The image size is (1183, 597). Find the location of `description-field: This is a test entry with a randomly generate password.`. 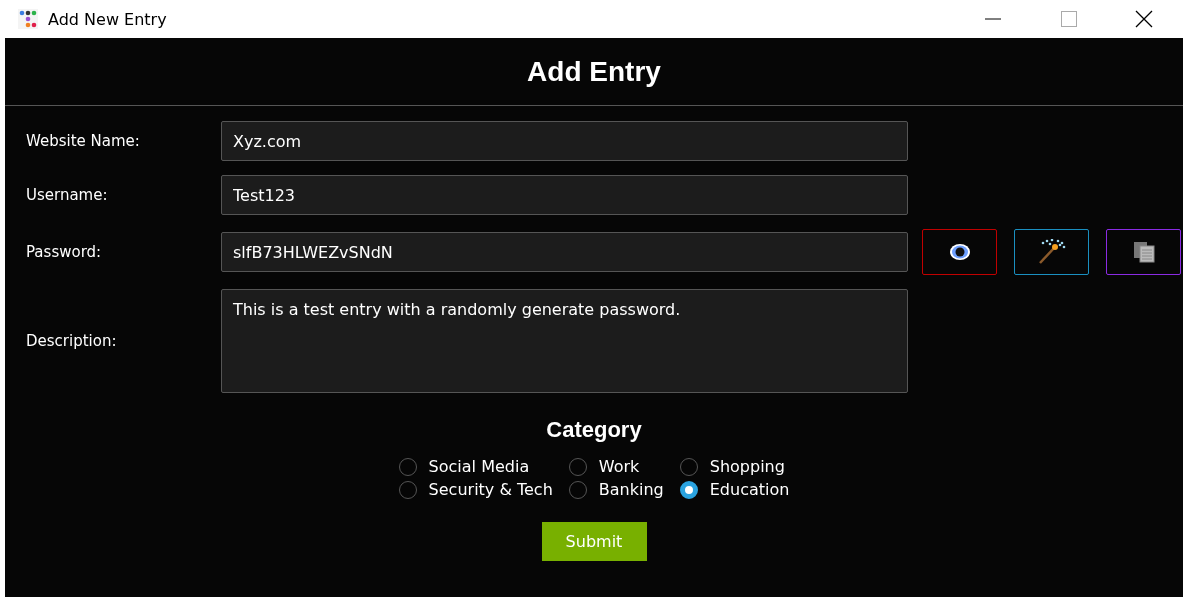

description-field: This is a test entry with a randomly generate password. is located at coordinates (564, 341).